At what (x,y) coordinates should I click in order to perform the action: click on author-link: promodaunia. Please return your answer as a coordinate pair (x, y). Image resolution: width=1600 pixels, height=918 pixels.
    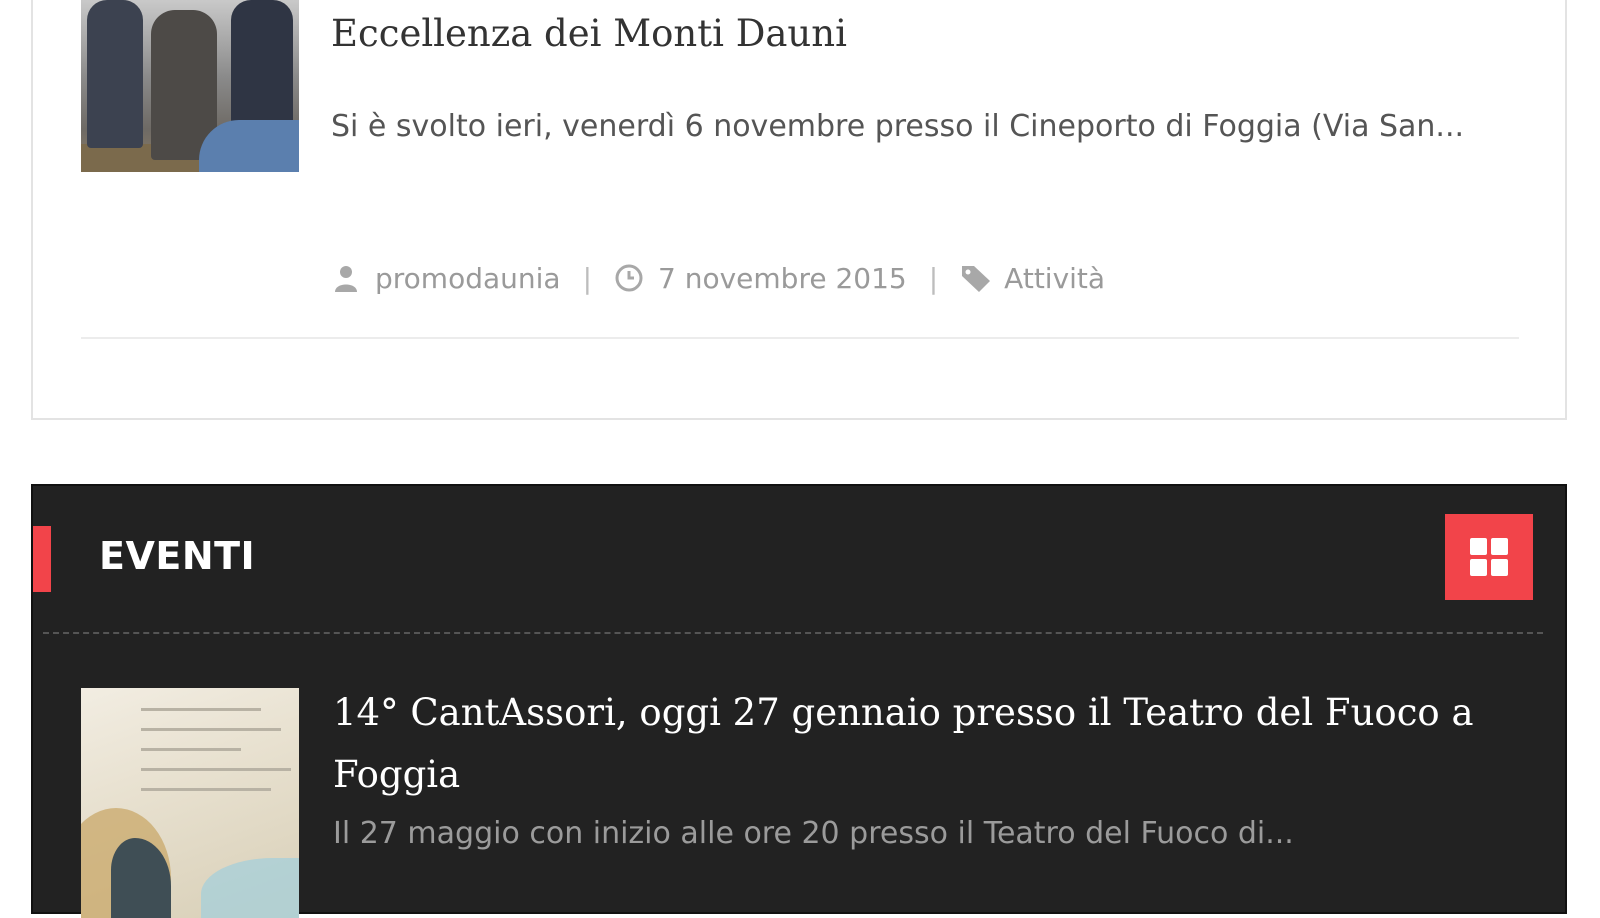
    Looking at the image, I should click on (468, 278).